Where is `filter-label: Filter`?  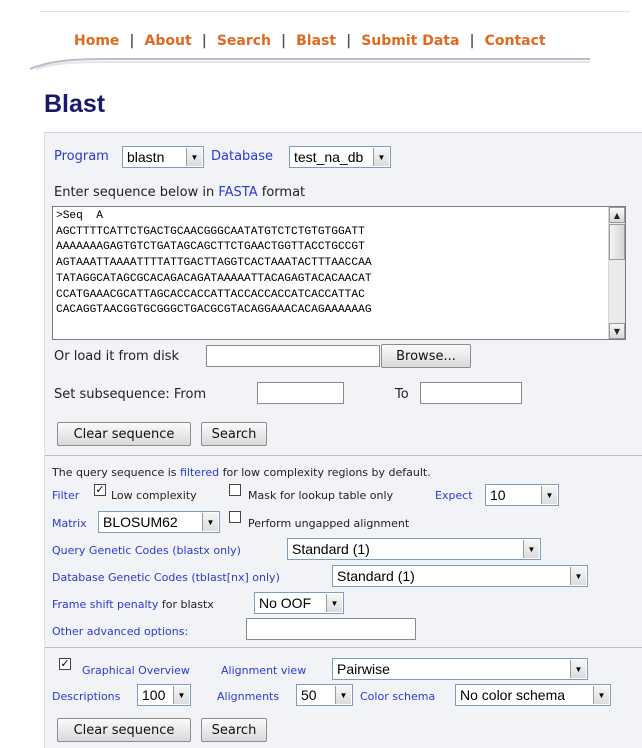
filter-label: Filter is located at coordinates (66, 495).